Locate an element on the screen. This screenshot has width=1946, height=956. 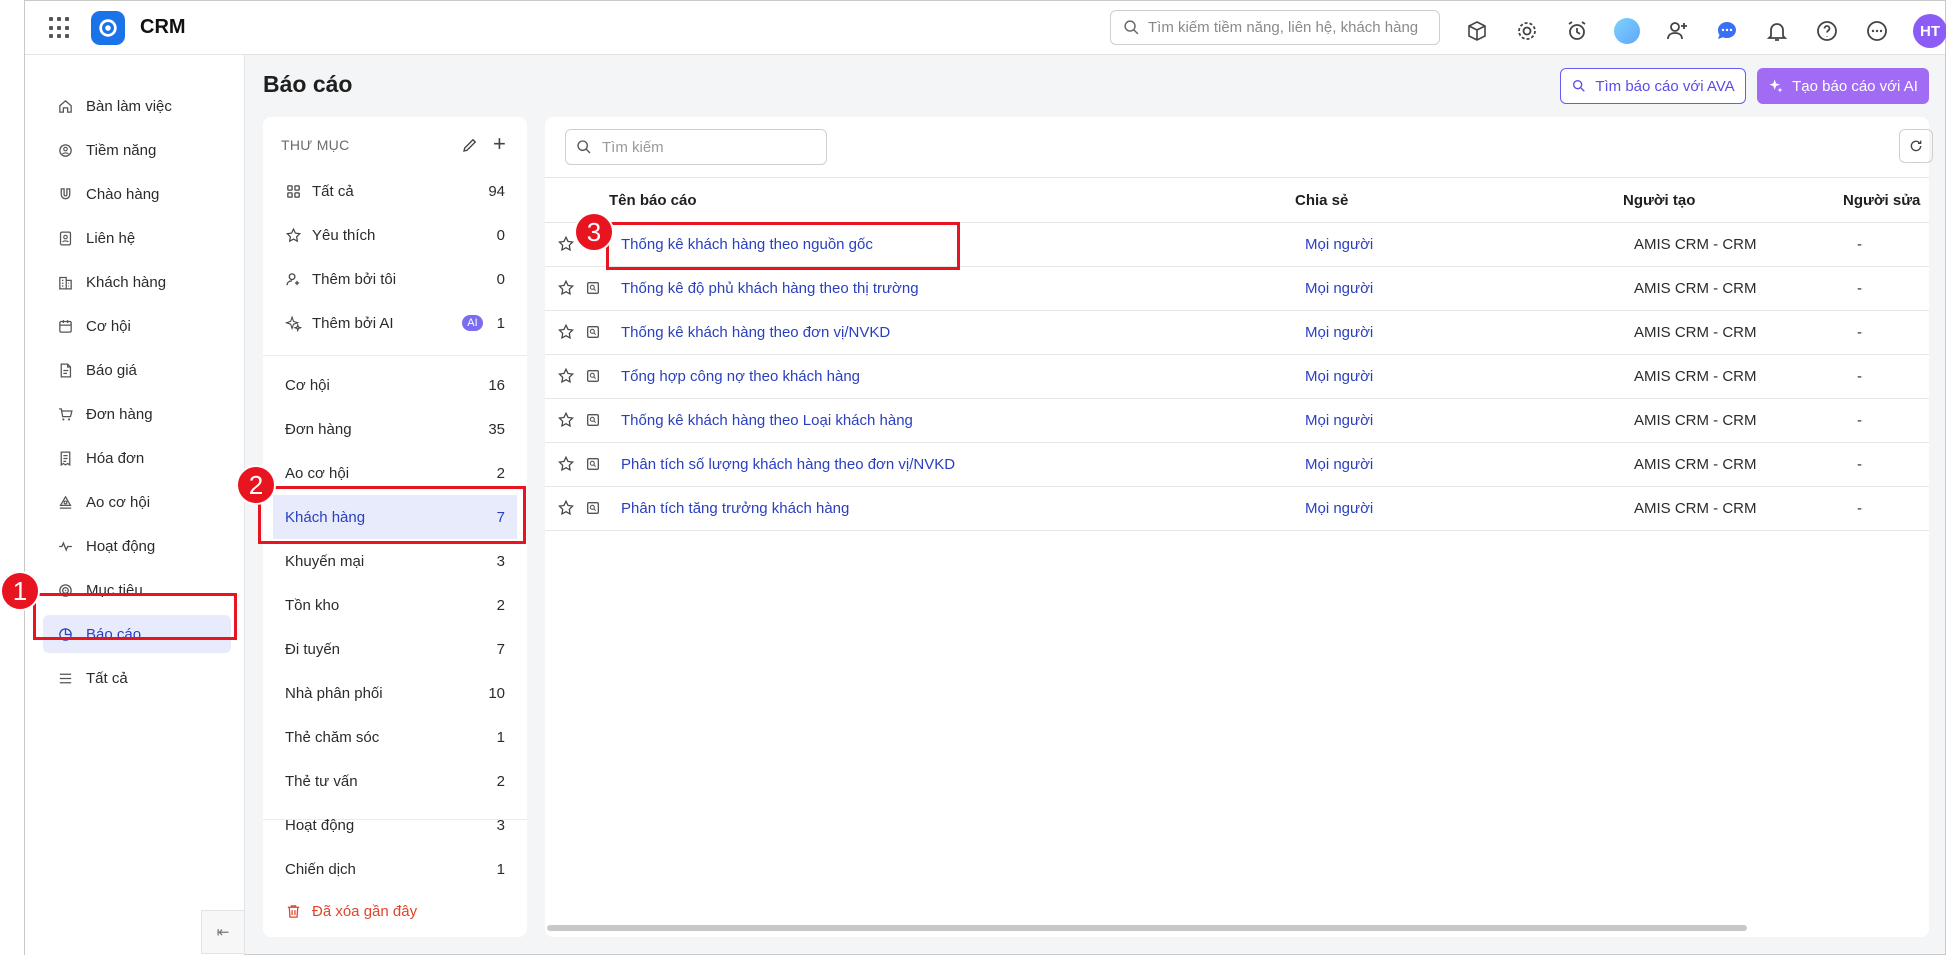
help-icon is located at coordinates (1827, 31).